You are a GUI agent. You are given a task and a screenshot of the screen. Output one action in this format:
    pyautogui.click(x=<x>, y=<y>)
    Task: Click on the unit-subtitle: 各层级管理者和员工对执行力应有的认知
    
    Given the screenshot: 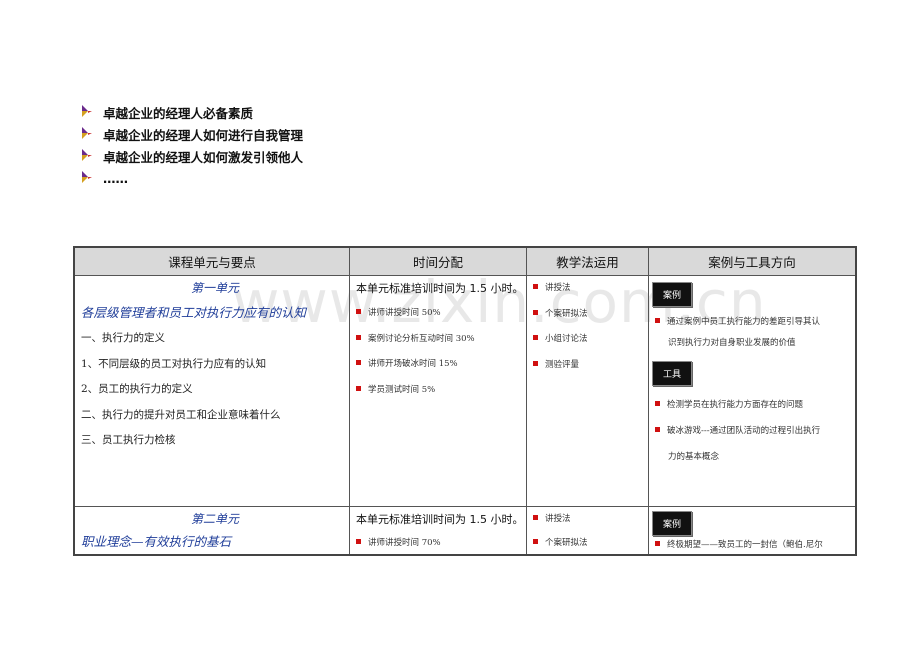 What is the action you would take?
    pyautogui.click(x=194, y=312)
    